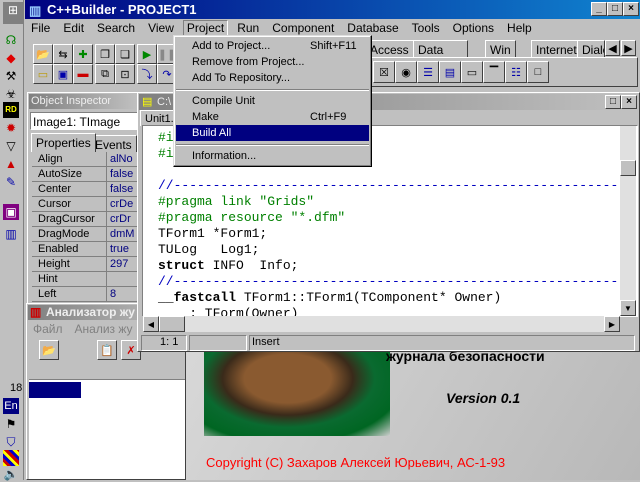  What do you see at coordinates (209, 249) in the screenshot?
I see `code-line: TULog Log1;` at bounding box center [209, 249].